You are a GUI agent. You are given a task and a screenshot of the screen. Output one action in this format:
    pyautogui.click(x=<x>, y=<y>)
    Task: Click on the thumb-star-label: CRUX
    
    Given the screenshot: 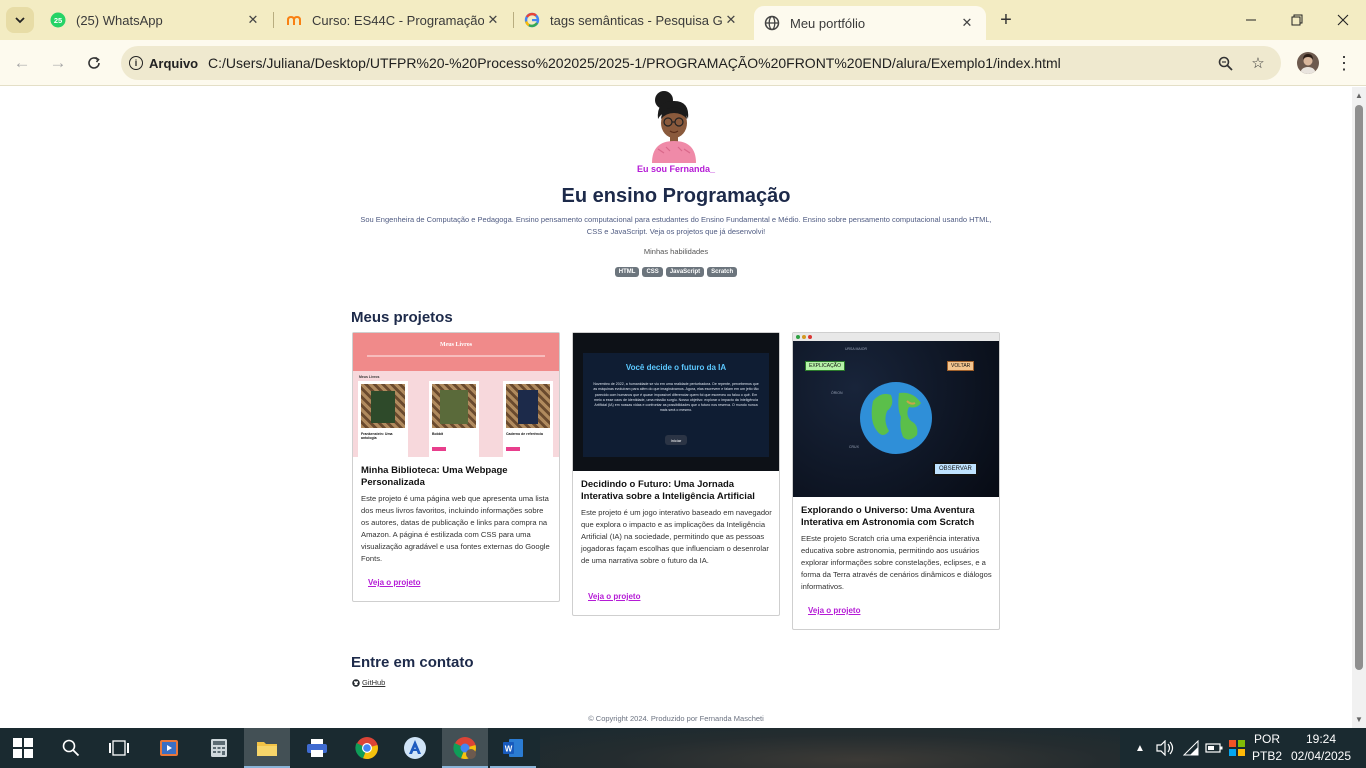 What is the action you would take?
    pyautogui.click(x=854, y=447)
    